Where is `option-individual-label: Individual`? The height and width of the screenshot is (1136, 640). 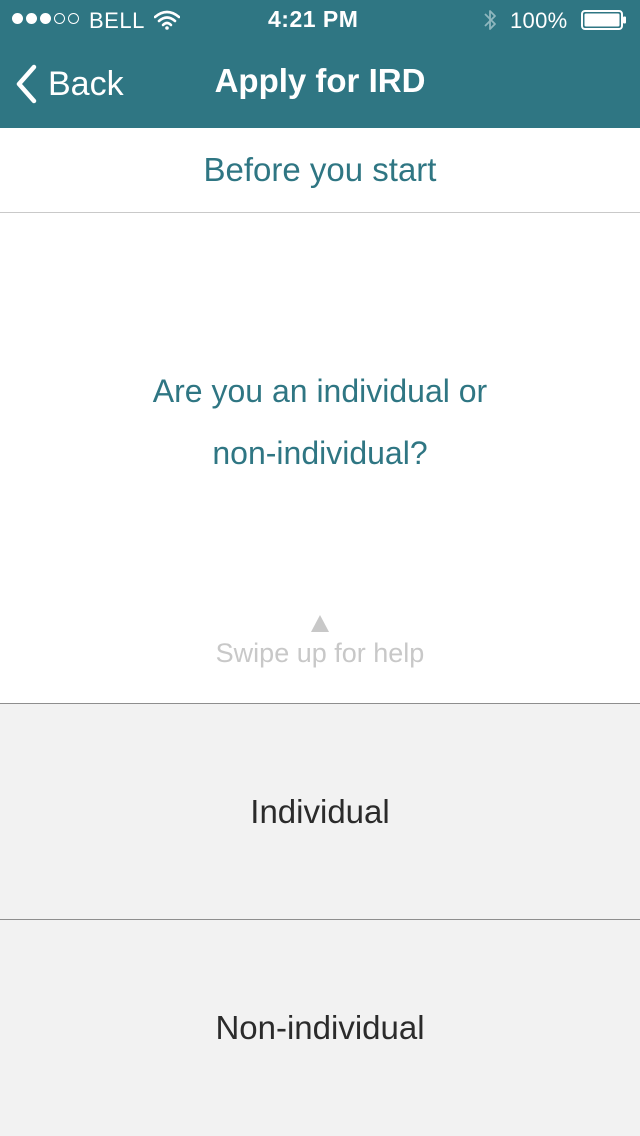
option-individual-label: Individual is located at coordinates (320, 811).